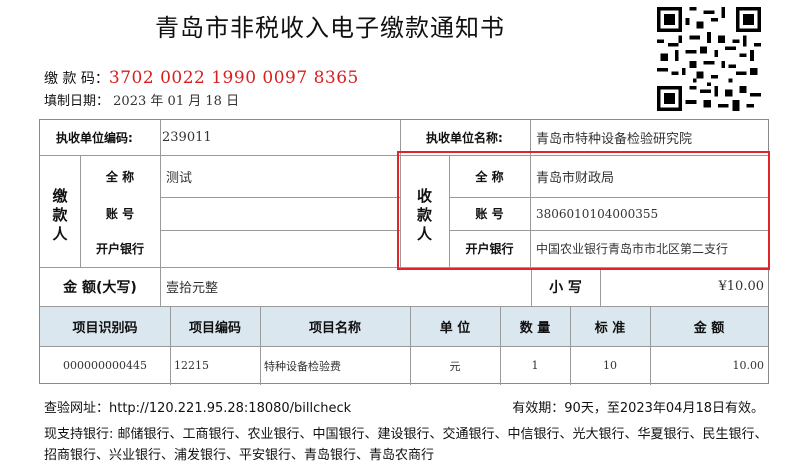 The width and height of the screenshot is (800, 474). What do you see at coordinates (77, 101) in the screenshot?
I see `fill-date-label: 填制日期：` at bounding box center [77, 101].